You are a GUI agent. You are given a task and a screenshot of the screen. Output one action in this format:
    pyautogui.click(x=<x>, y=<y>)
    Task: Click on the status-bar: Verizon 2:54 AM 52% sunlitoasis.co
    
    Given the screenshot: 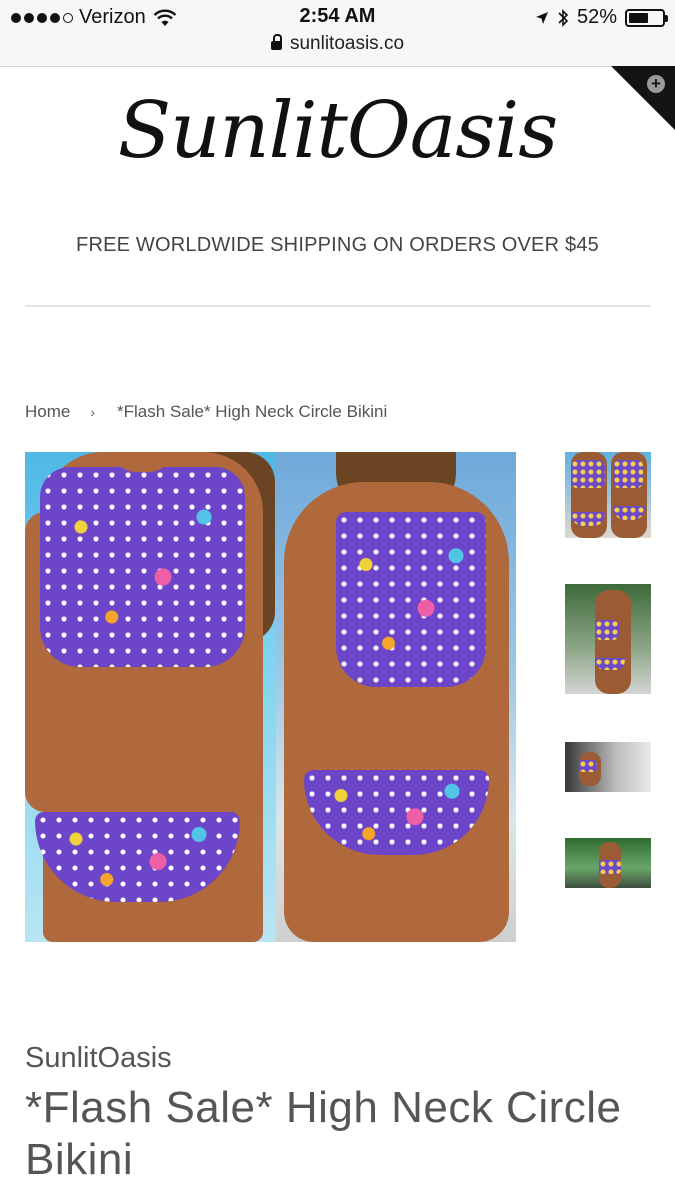 What is the action you would take?
    pyautogui.click(x=337, y=33)
    